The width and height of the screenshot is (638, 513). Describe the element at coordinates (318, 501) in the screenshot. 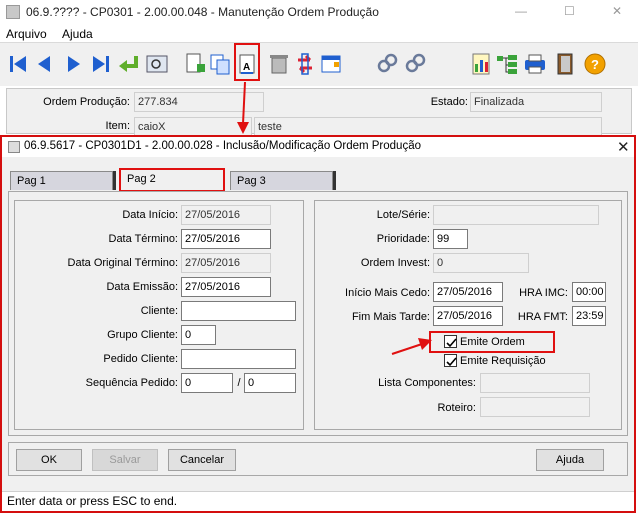

I see `status-bar: Enter data or press ESC to end.` at that location.